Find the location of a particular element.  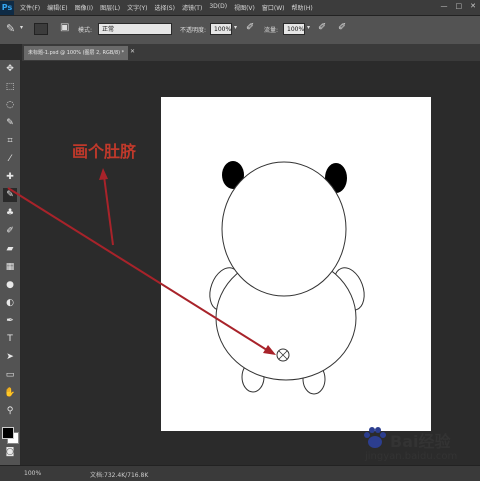

status-bar: 100% 文档:732.4K/716.8K is located at coordinates (240, 473).